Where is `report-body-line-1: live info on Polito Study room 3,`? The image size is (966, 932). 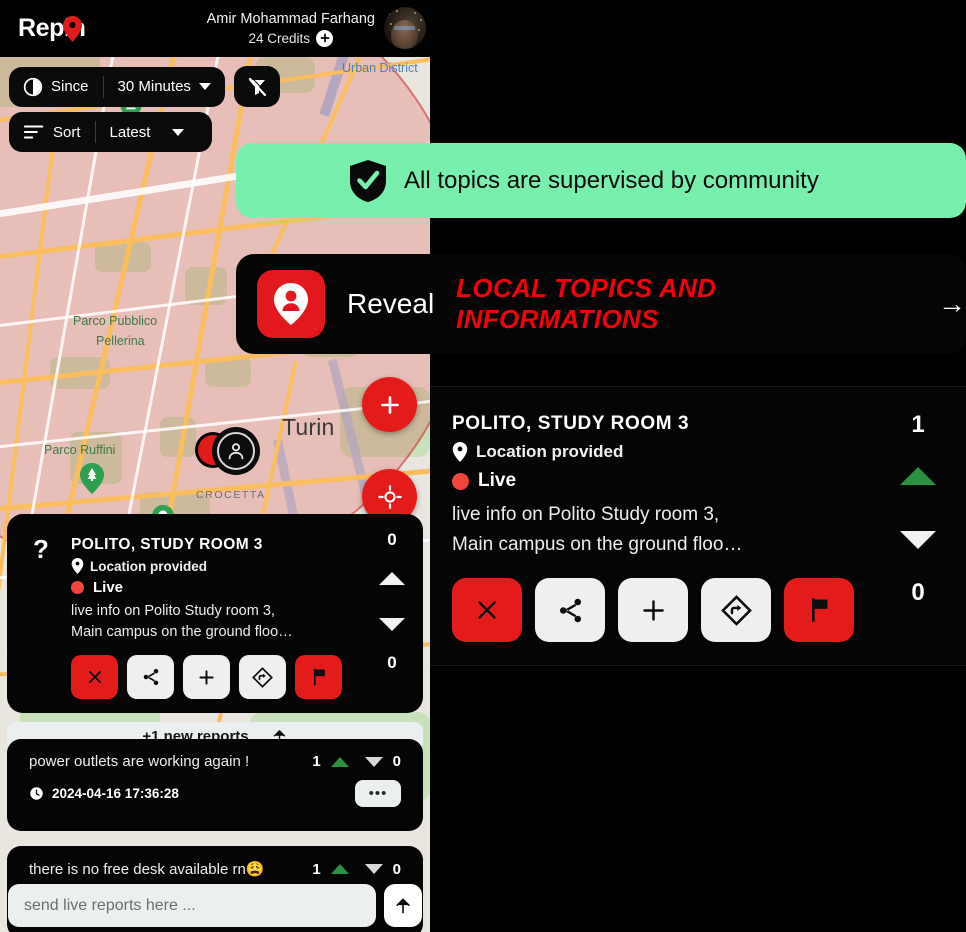
report-body-line-1: live info on Polito Study room 3, is located at coordinates (586, 514).